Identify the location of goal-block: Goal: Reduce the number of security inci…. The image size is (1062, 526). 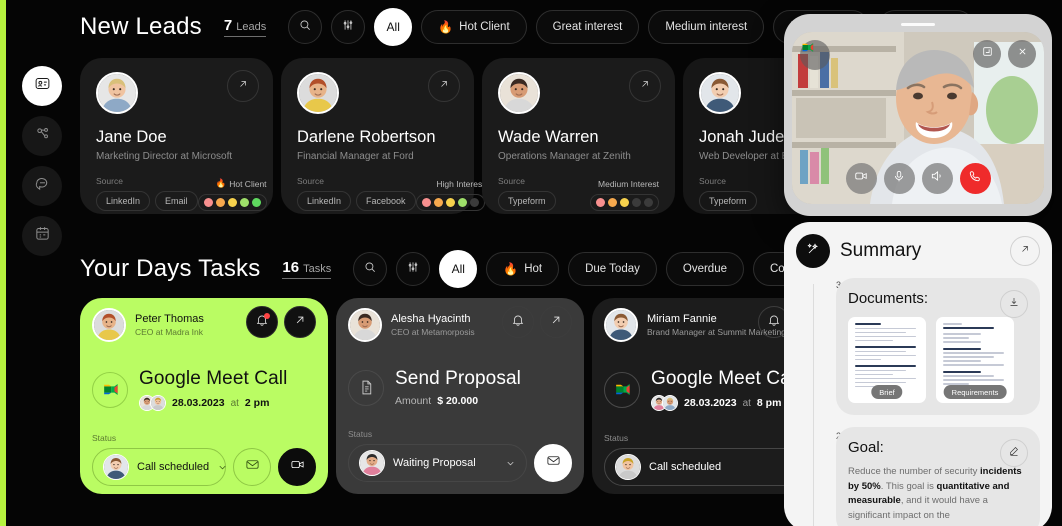
(938, 476).